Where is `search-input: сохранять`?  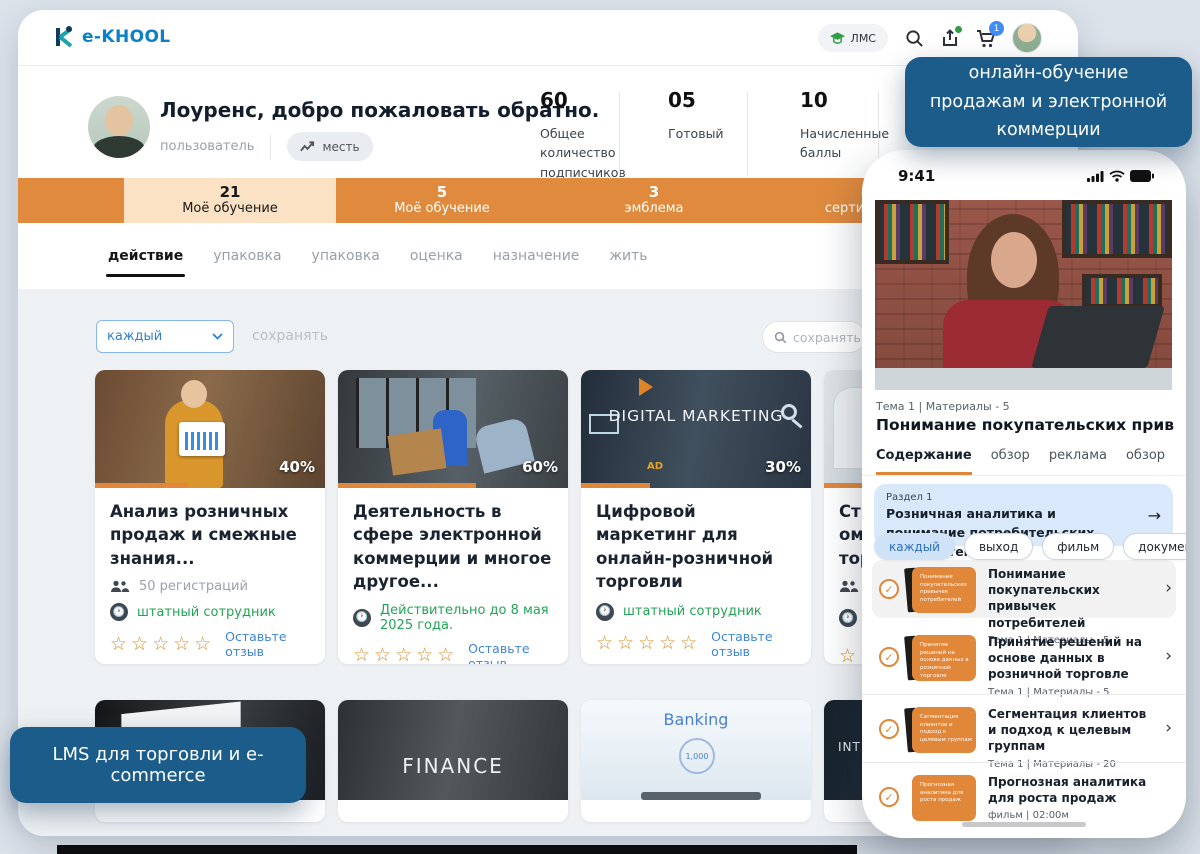
search-input: сохранять is located at coordinates (814, 337).